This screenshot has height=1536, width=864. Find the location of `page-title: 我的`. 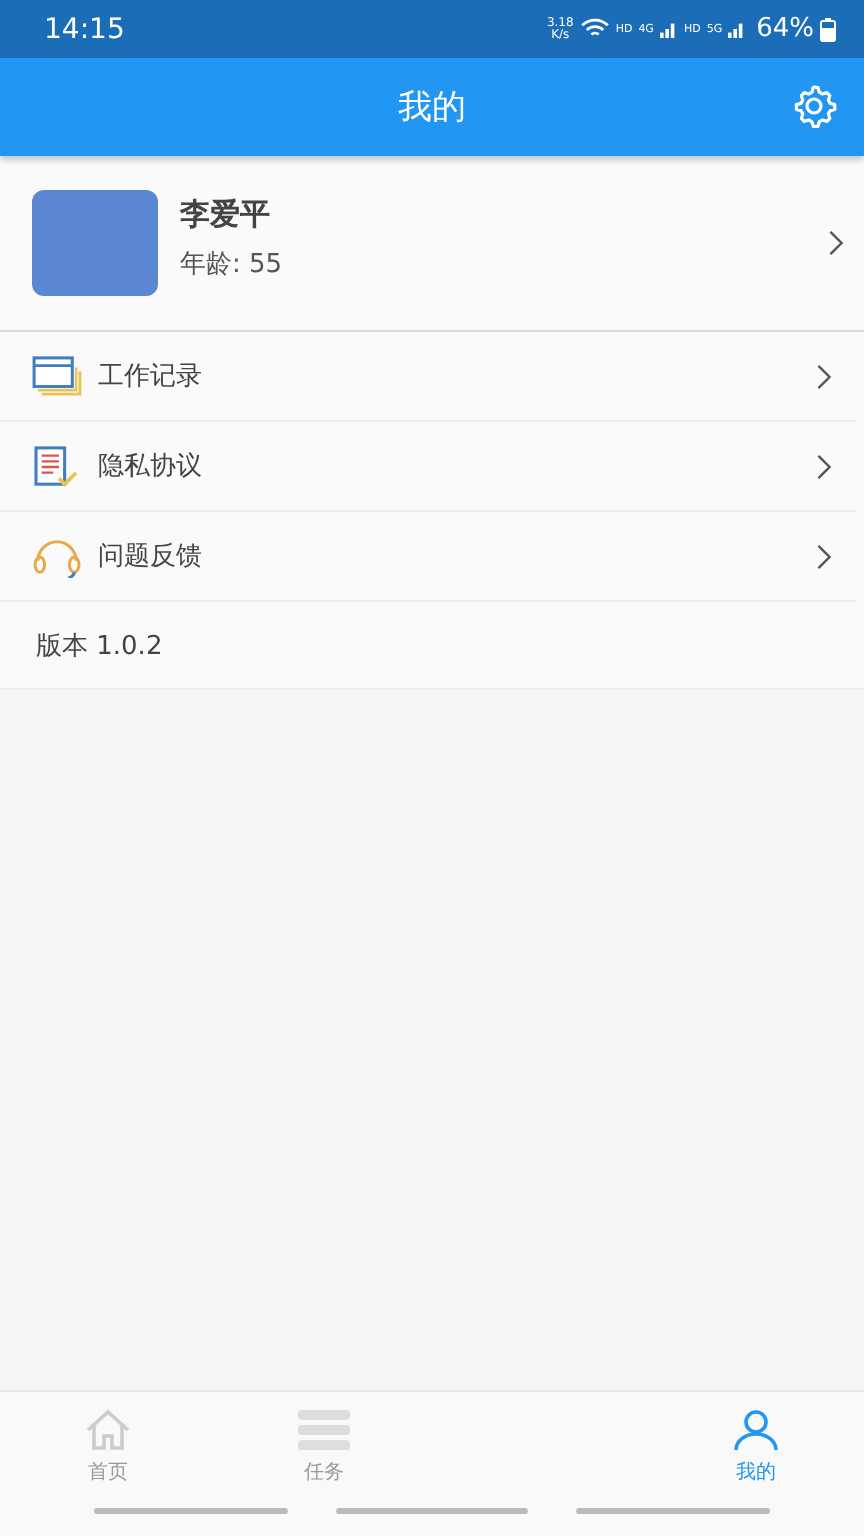

page-title: 我的 is located at coordinates (432, 108).